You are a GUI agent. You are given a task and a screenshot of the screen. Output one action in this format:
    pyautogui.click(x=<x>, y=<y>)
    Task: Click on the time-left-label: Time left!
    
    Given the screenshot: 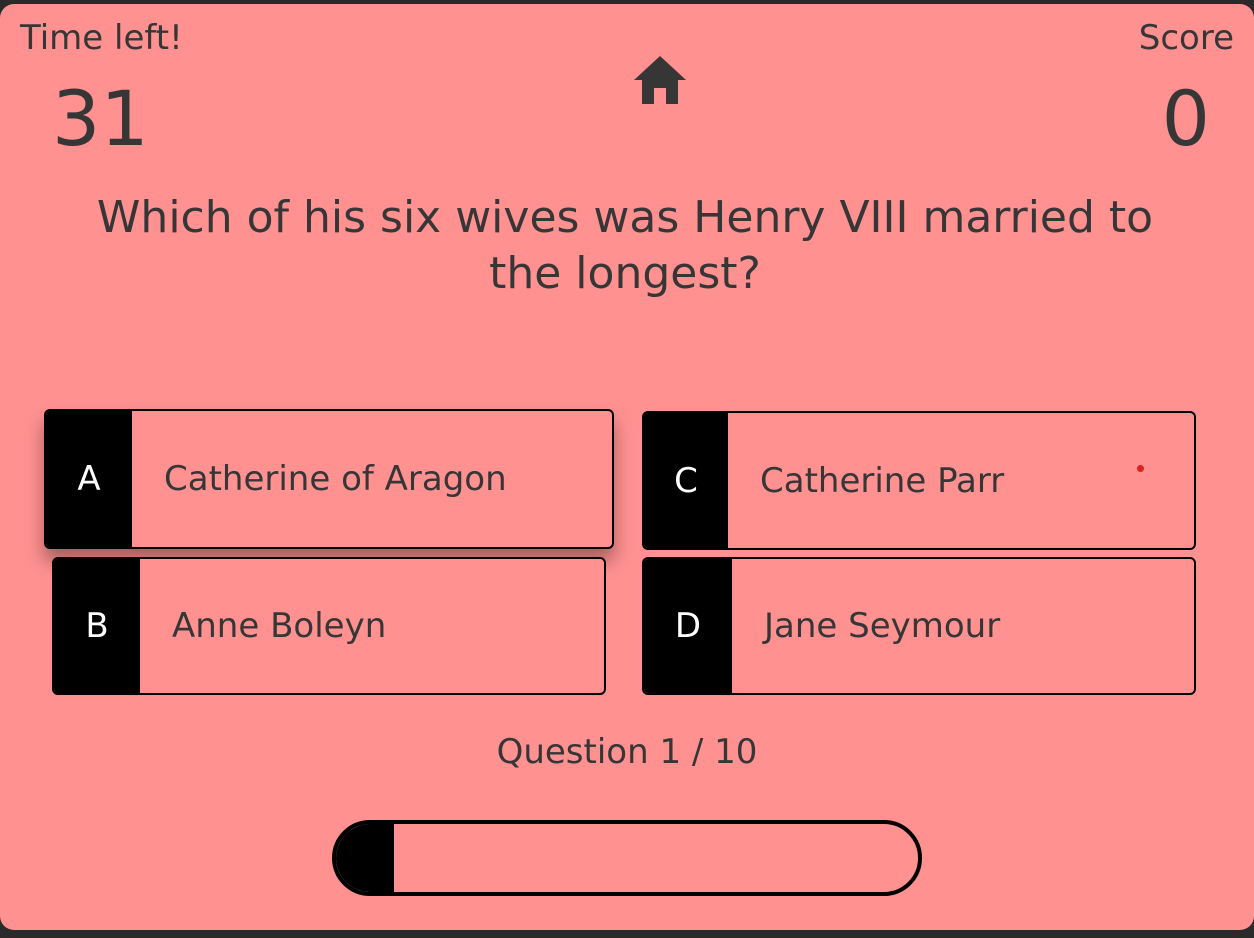 What is the action you would take?
    pyautogui.click(x=101, y=38)
    